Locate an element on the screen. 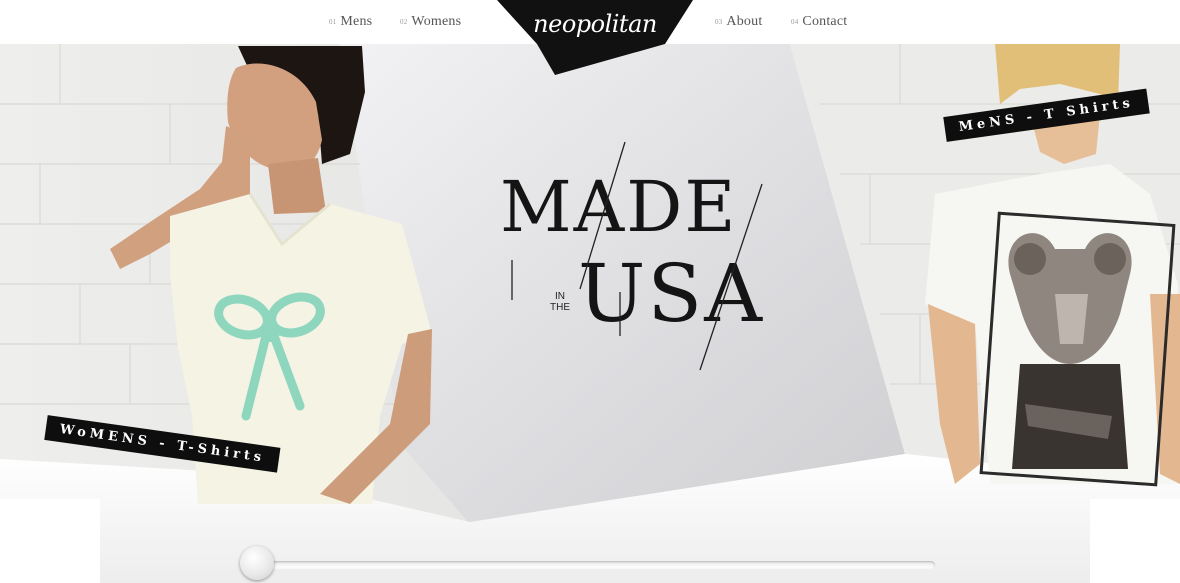 The height and width of the screenshot is (583, 1180). hero-headline-made: MADE is located at coordinates (619, 207).